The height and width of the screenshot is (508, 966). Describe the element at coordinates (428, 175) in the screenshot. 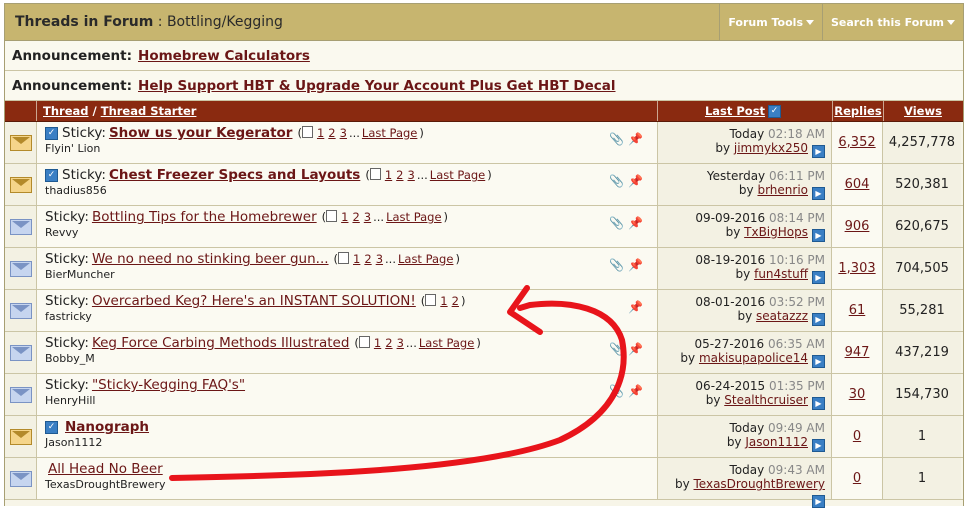

I see `page-links: (1 2 3... Last Page)` at that location.